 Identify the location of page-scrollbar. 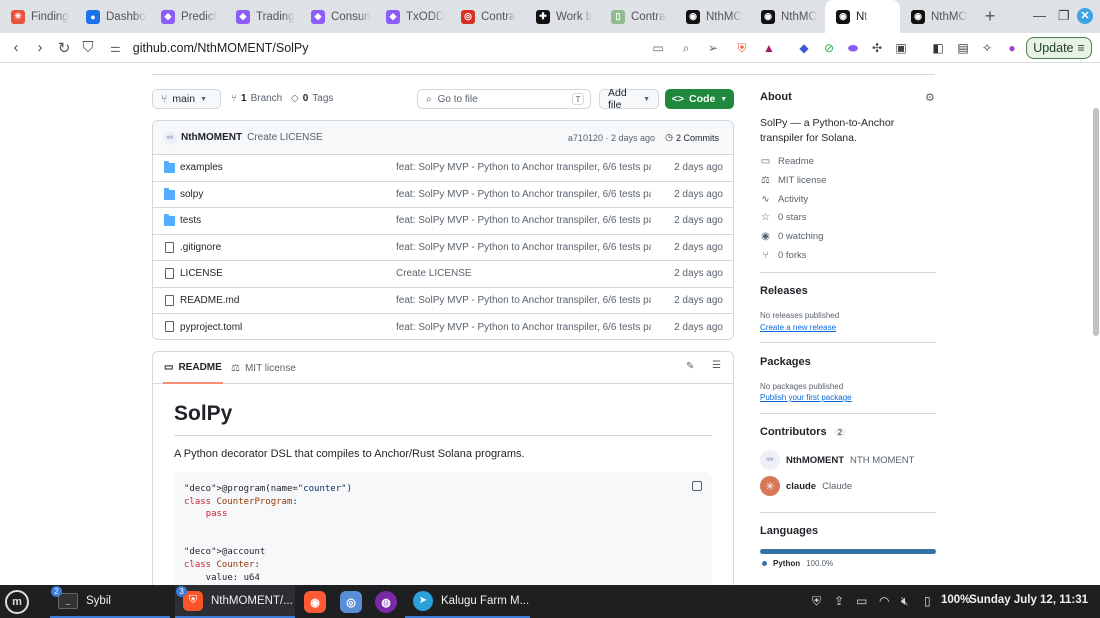
(1096, 324).